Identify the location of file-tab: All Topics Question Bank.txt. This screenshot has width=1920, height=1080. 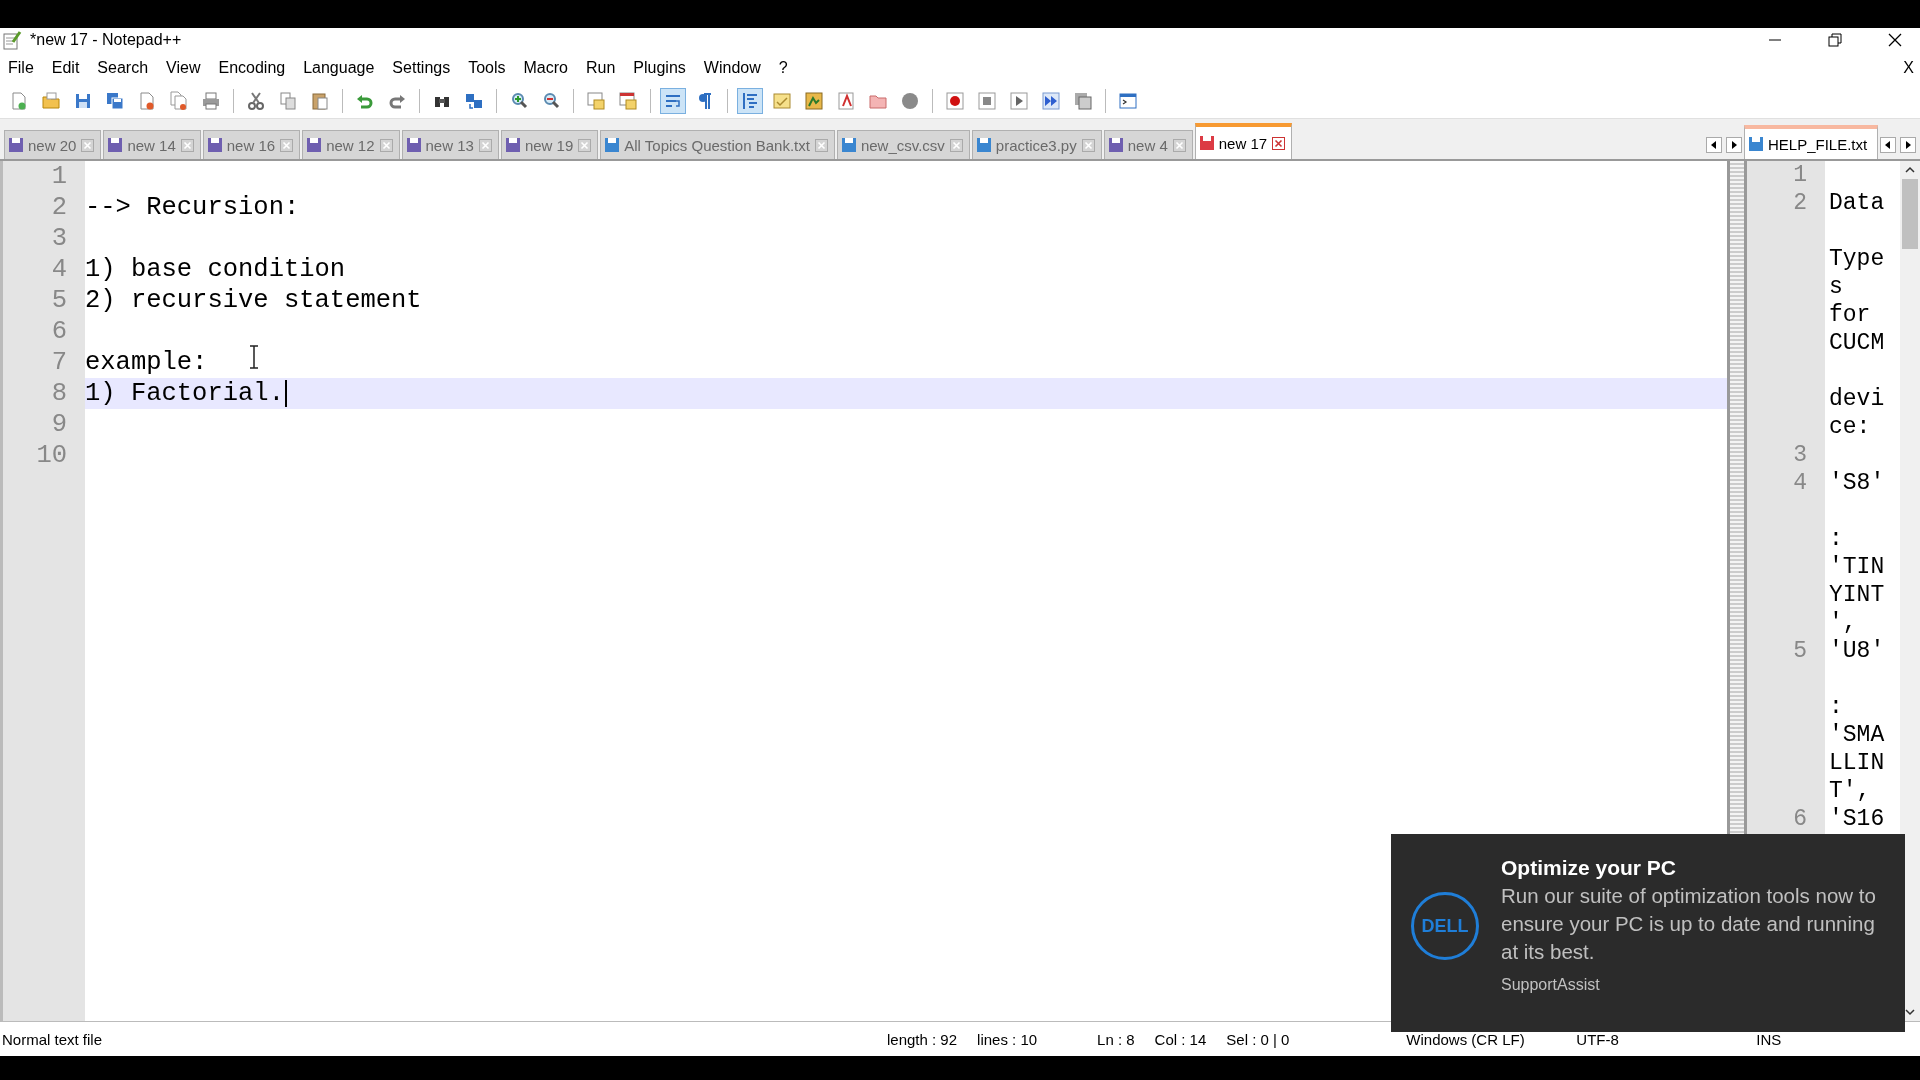
(717, 144).